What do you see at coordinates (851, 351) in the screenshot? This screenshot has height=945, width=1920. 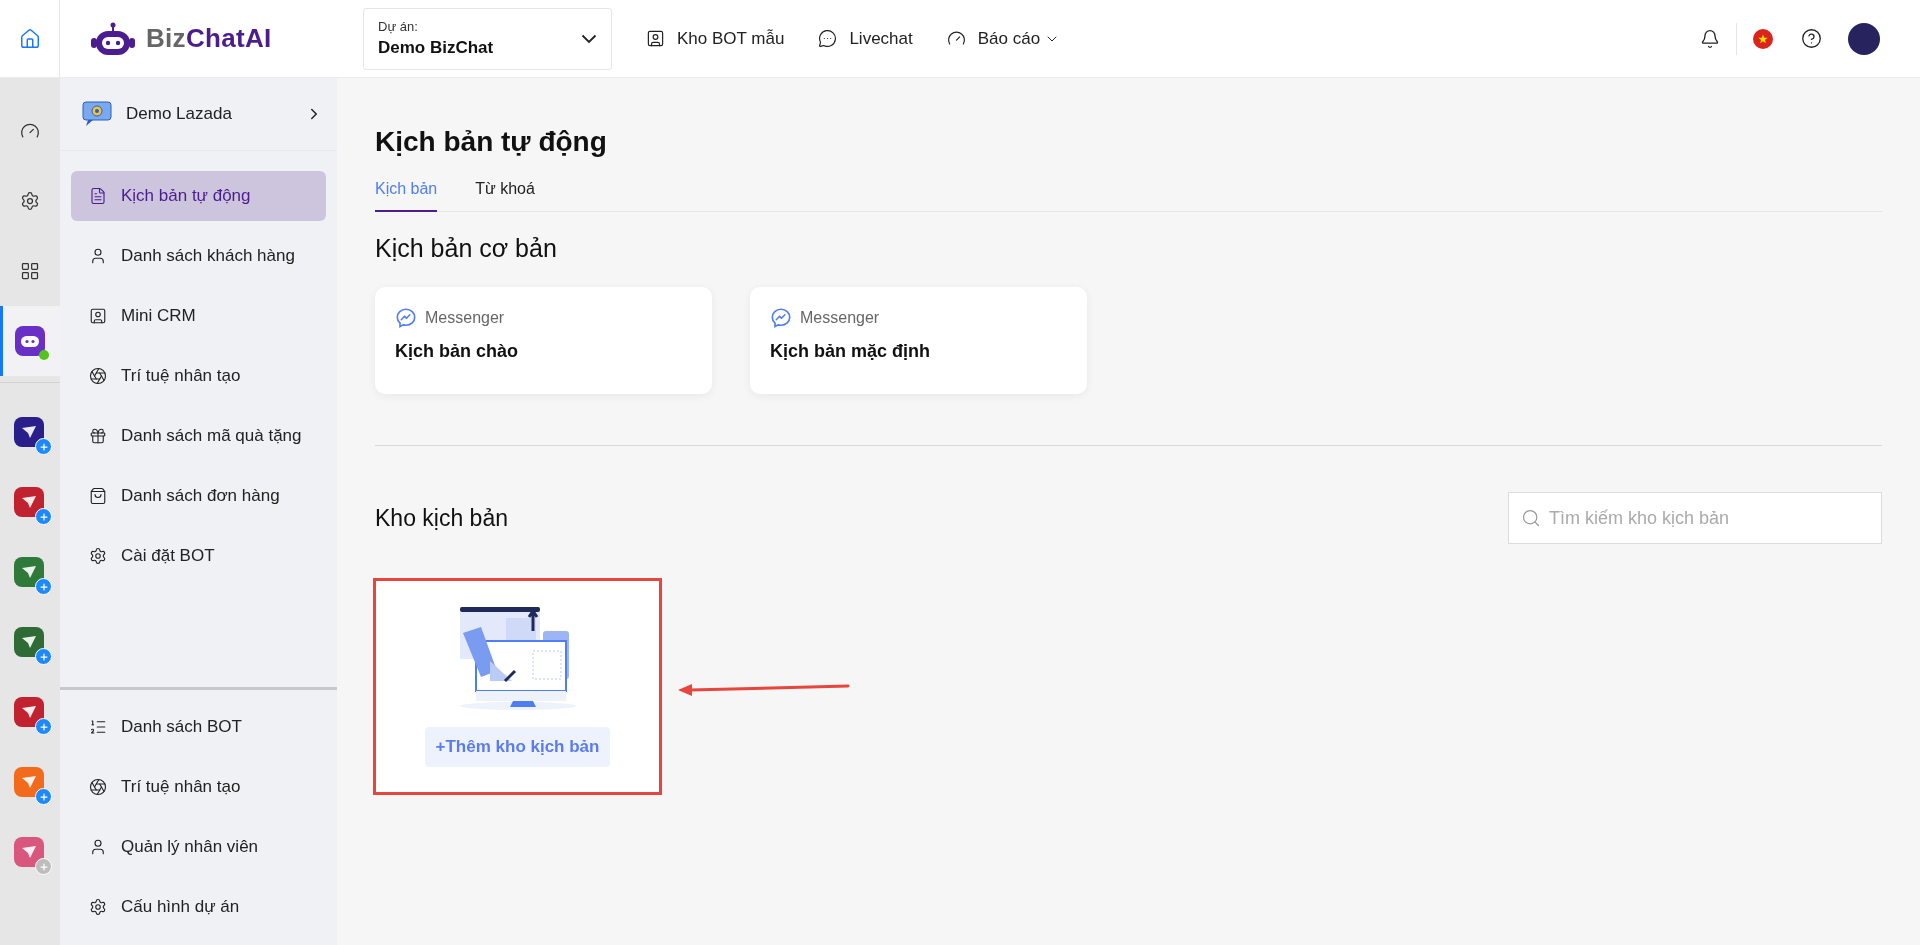 I see `script-name: Kịch bản mặc định` at bounding box center [851, 351].